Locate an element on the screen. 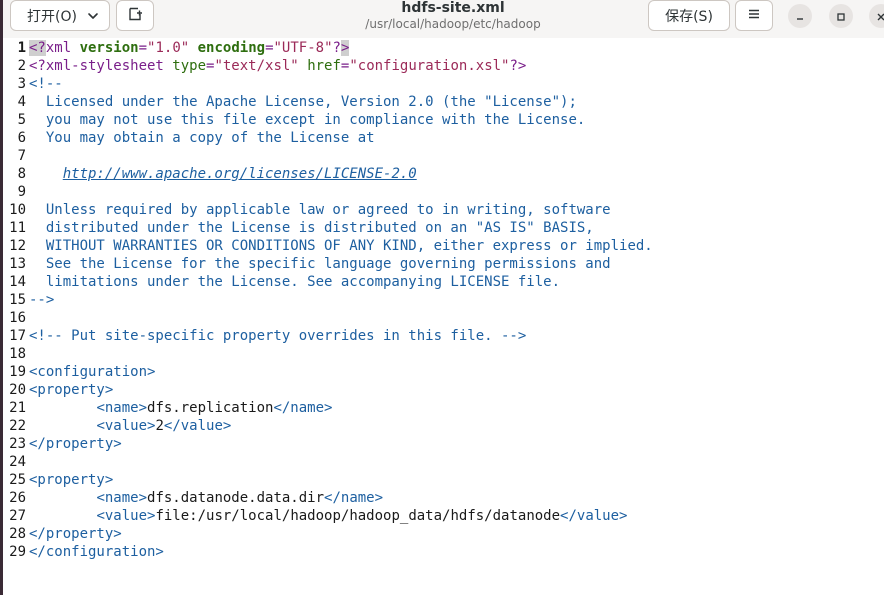  new-tab-button is located at coordinates (135, 15).